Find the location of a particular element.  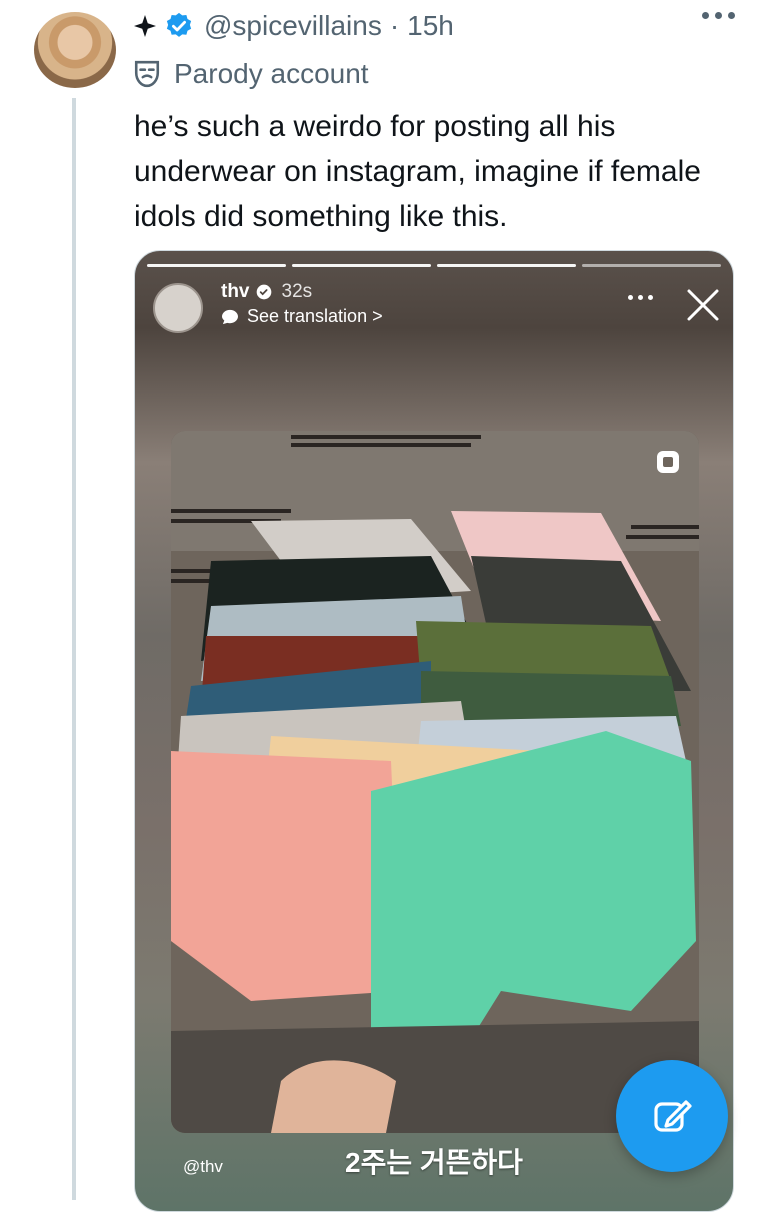

story-user: thv 32s is located at coordinates (266, 292).